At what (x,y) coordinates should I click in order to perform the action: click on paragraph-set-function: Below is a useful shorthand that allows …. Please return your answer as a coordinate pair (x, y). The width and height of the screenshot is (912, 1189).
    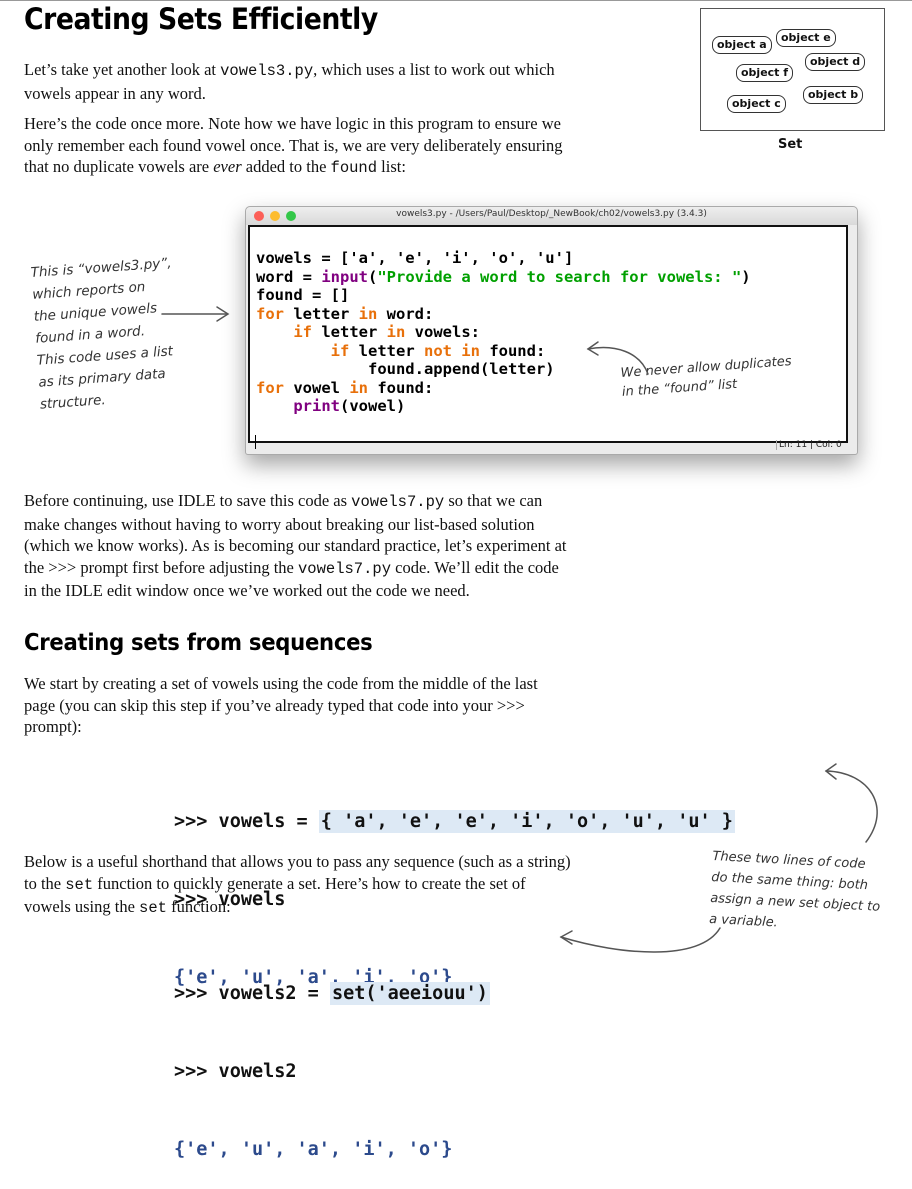
    Looking at the image, I should click on (324, 885).